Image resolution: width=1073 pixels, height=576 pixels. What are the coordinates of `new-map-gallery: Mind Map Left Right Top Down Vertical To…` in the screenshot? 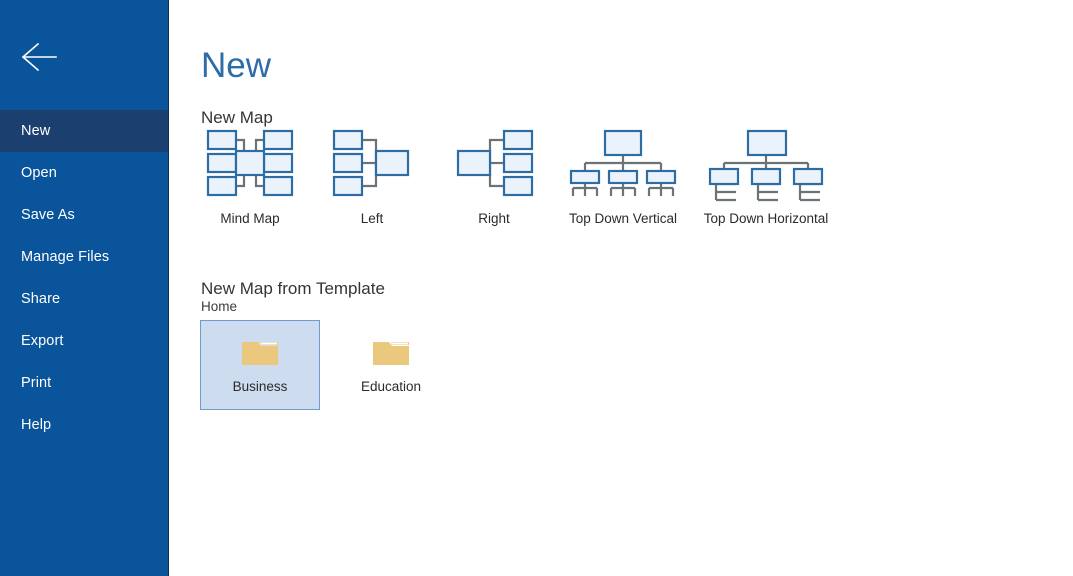 It's located at (526, 175).